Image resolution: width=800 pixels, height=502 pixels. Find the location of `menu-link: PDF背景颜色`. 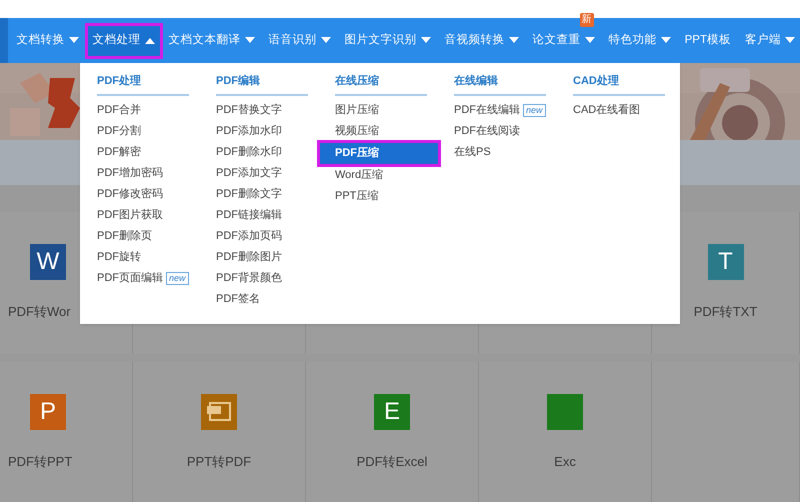

menu-link: PDF背景颜色 is located at coordinates (262, 278).